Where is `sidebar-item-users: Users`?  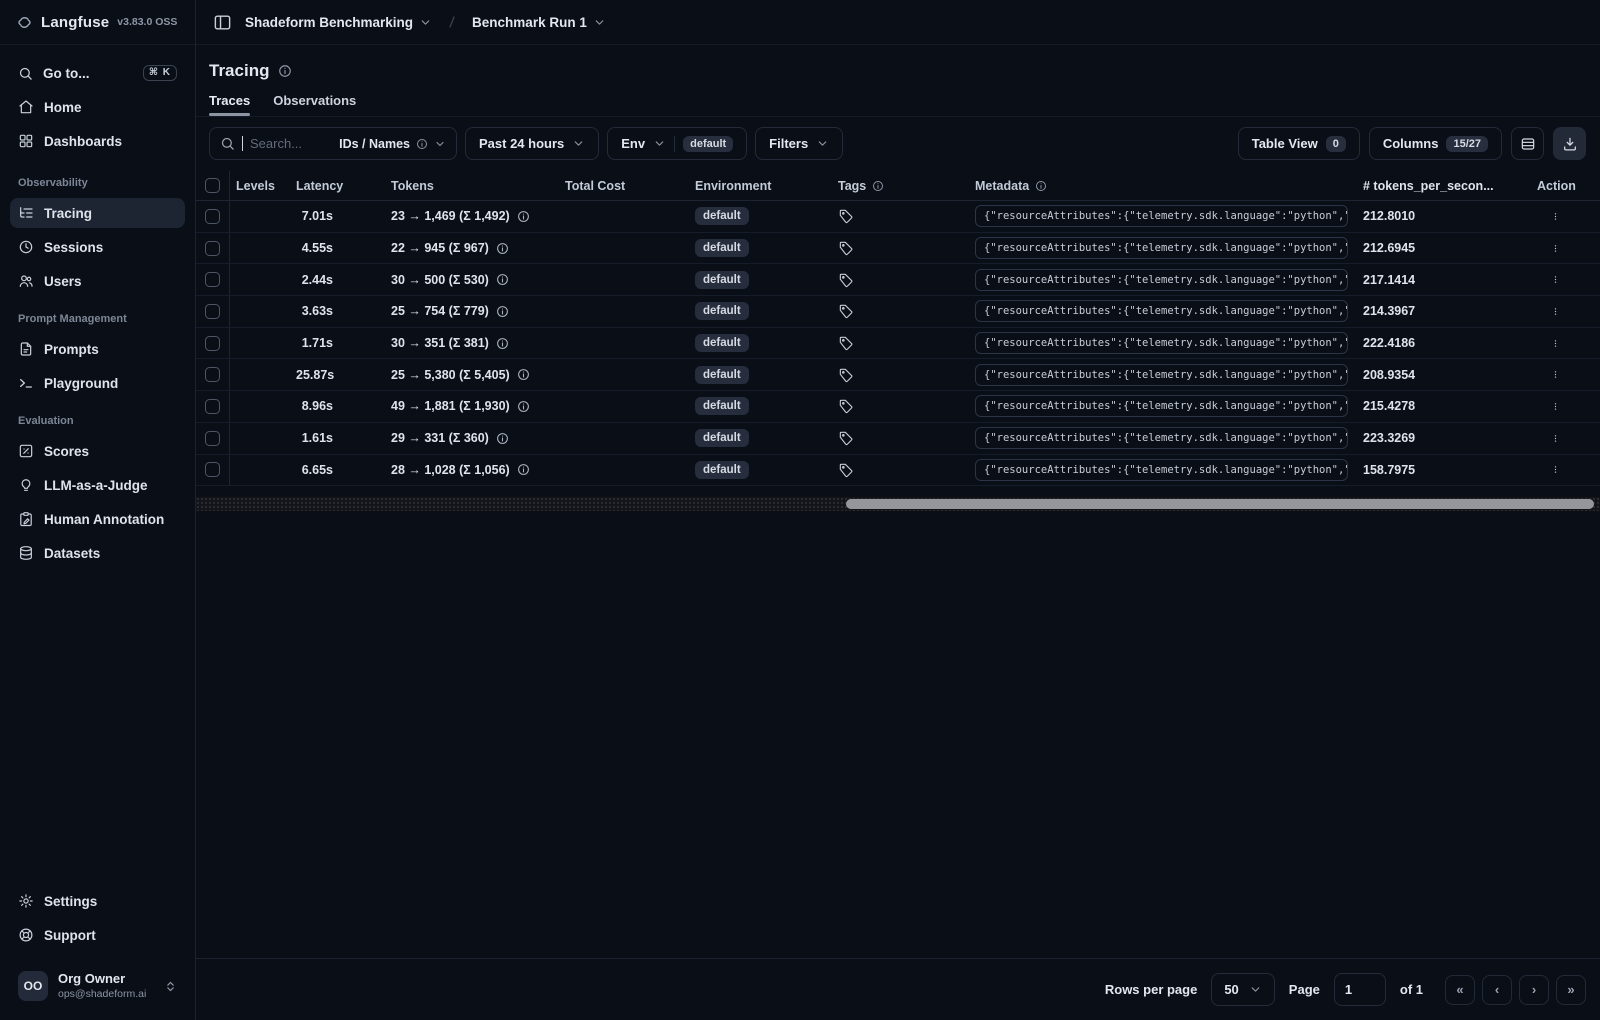
sidebar-item-users: Users is located at coordinates (97, 281).